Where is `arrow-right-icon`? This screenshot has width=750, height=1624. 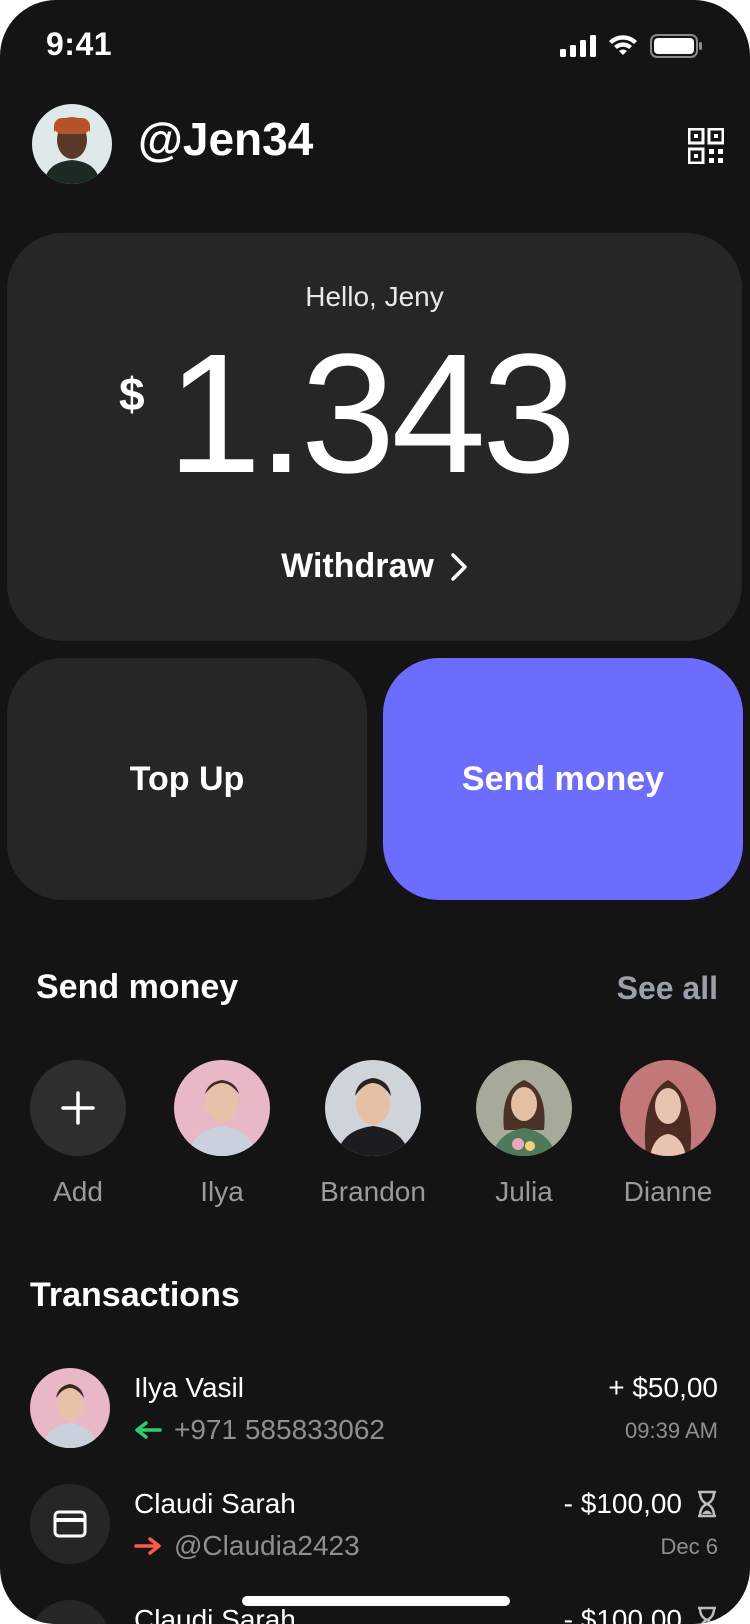 arrow-right-icon is located at coordinates (147, 1546).